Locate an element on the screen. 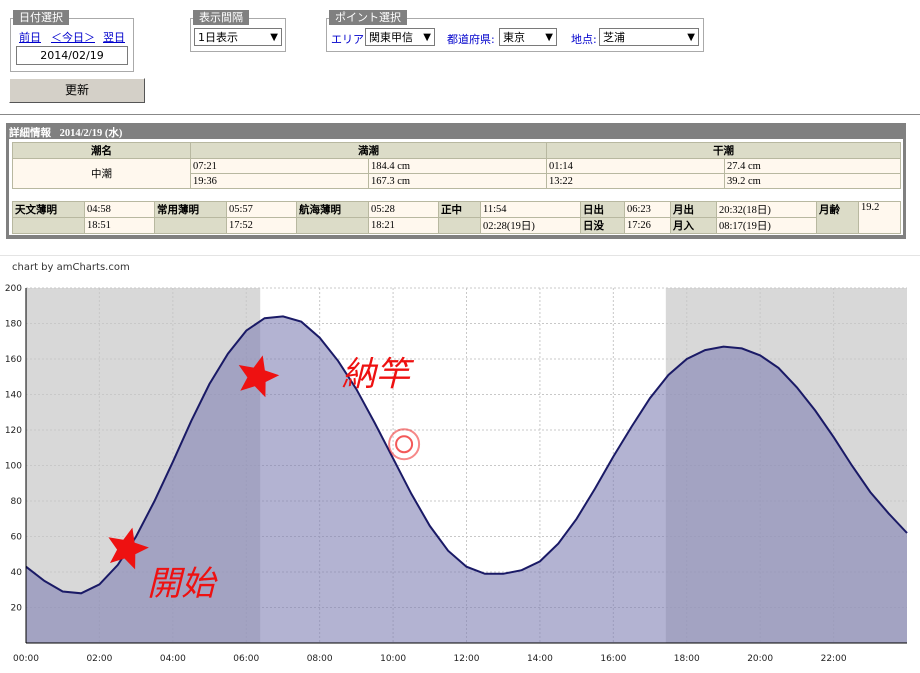 This screenshot has width=920, height=673. area-select-value: 関東甲信 is located at coordinates (391, 37).